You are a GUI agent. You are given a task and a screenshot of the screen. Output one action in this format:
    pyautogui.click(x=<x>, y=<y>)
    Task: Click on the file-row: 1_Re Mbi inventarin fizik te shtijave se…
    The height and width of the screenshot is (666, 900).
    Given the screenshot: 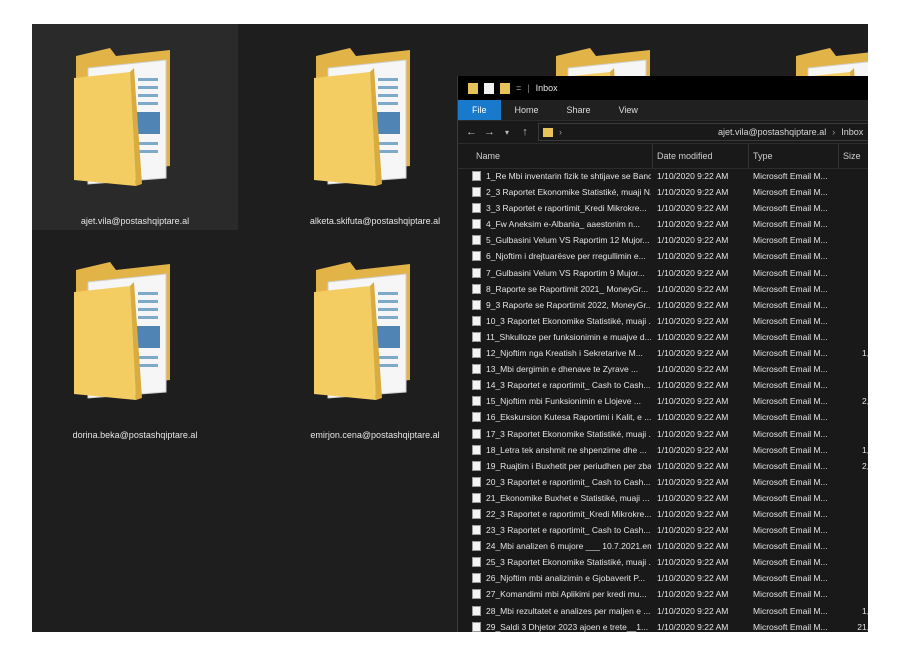 What is the action you would take?
    pyautogui.click(x=663, y=176)
    